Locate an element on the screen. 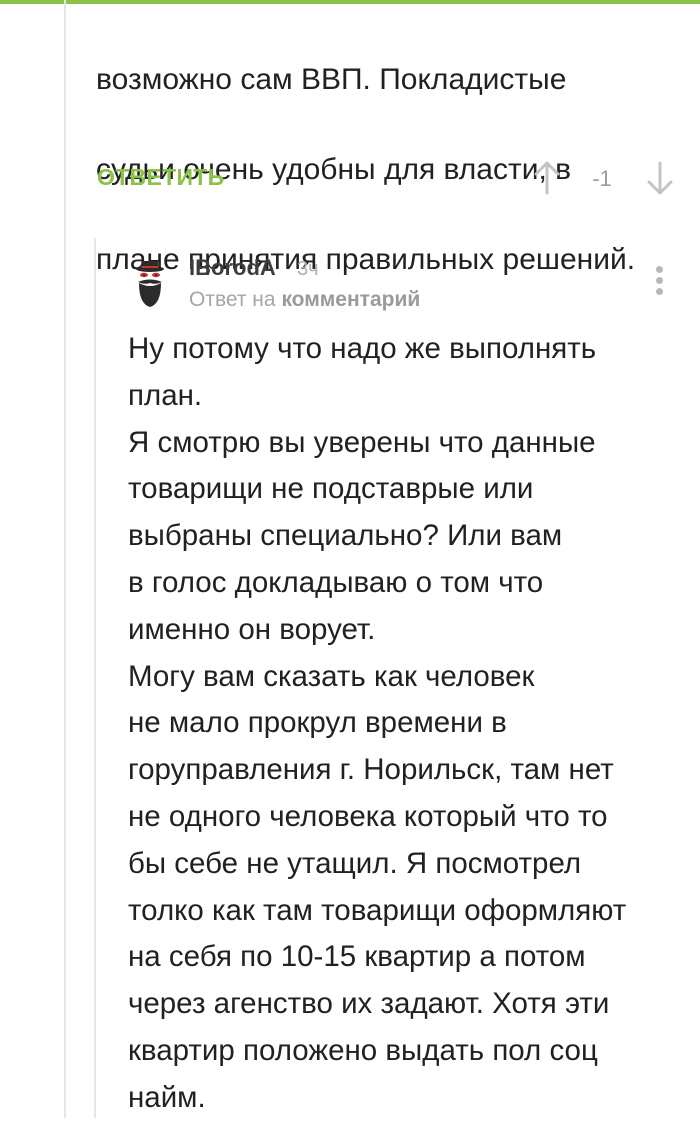 The height and width of the screenshot is (1122, 700). comment-score: -1 is located at coordinates (602, 178).